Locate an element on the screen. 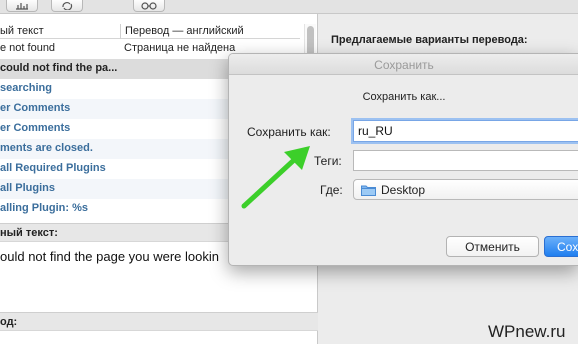  watermark: WPnew.ru is located at coordinates (527, 331).